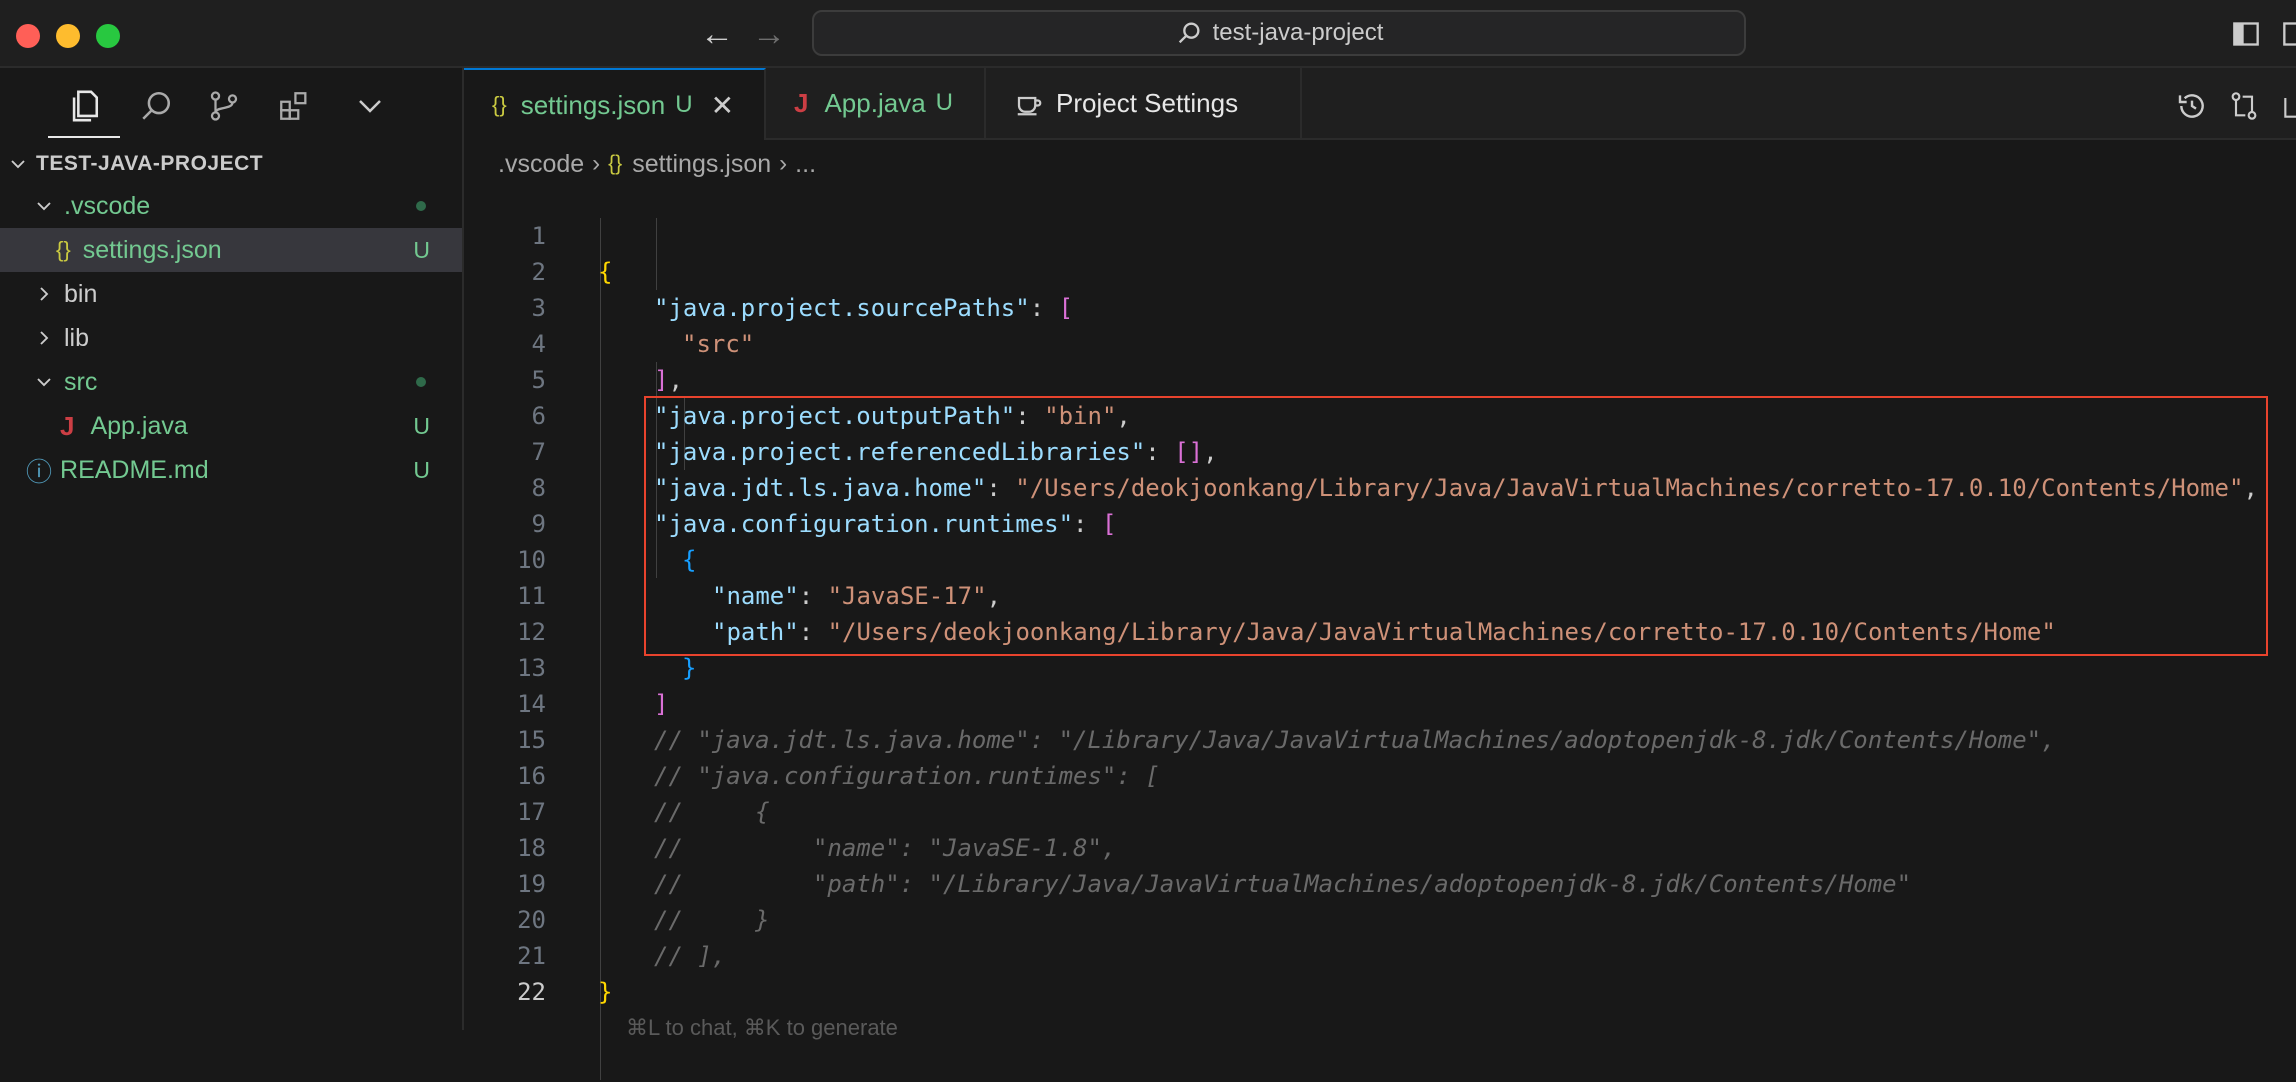  I want to click on tree-item-src-folder: src, so click(231, 382).